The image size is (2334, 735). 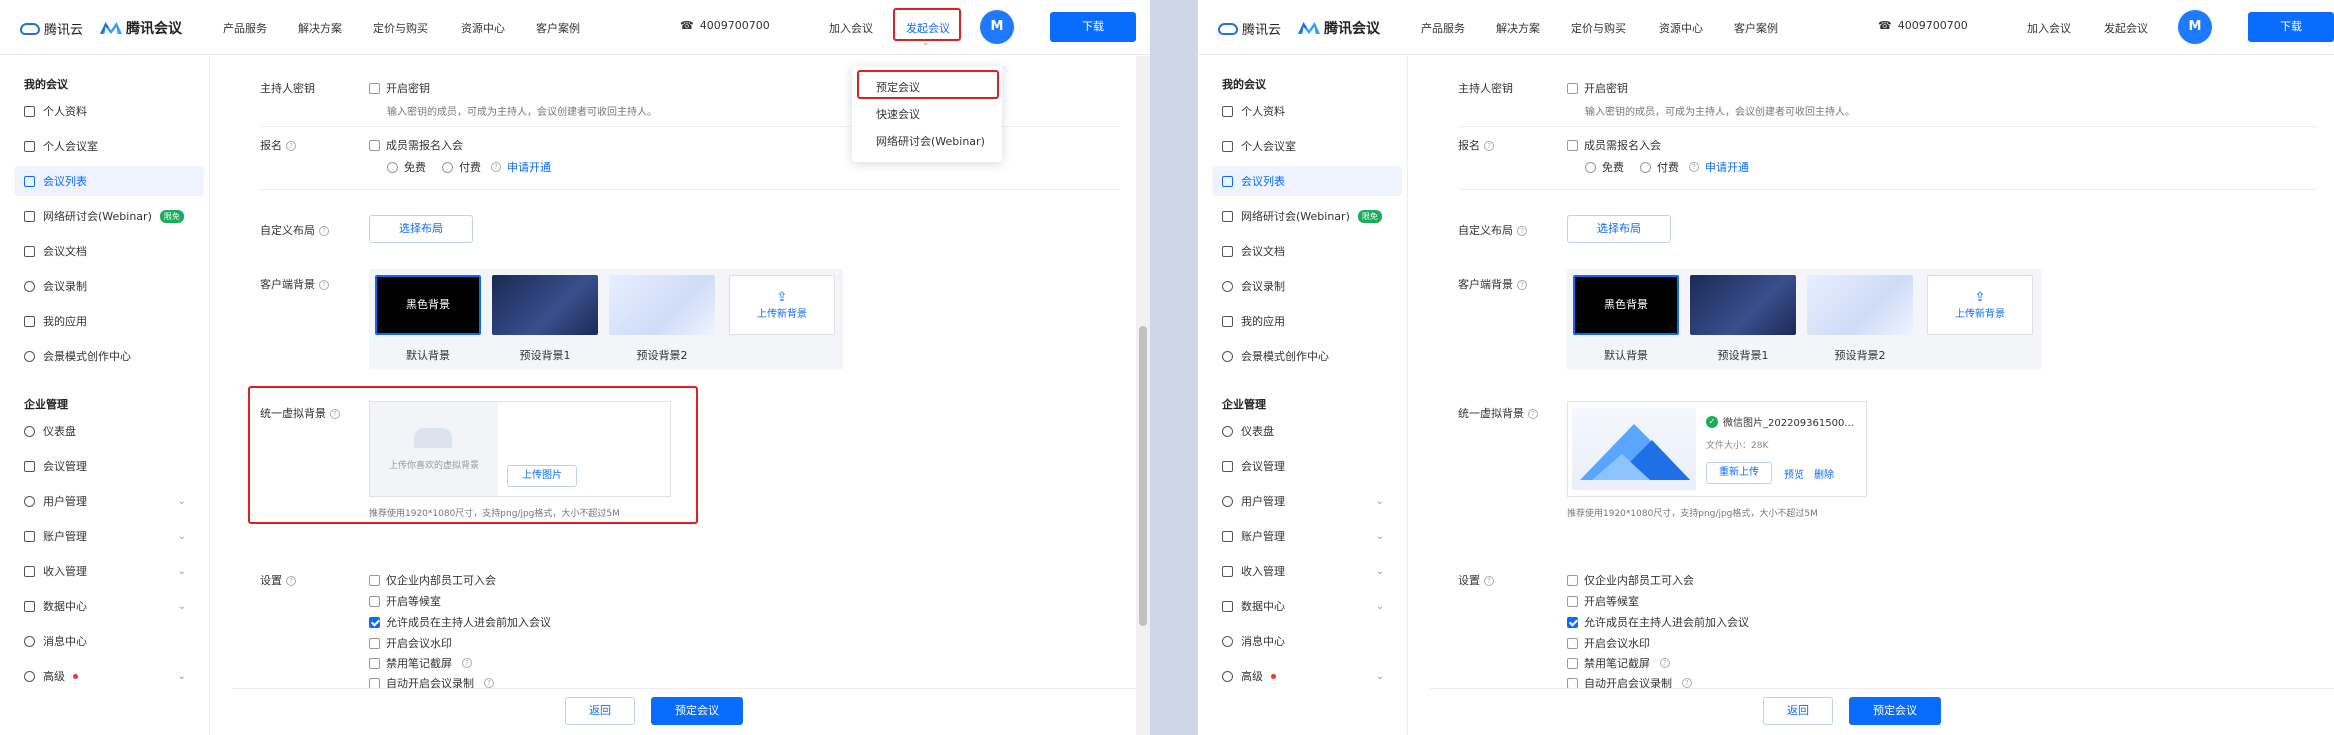 I want to click on sidebar-item-account-mgmt: 账户管理 ⌄, so click(x=109, y=536).